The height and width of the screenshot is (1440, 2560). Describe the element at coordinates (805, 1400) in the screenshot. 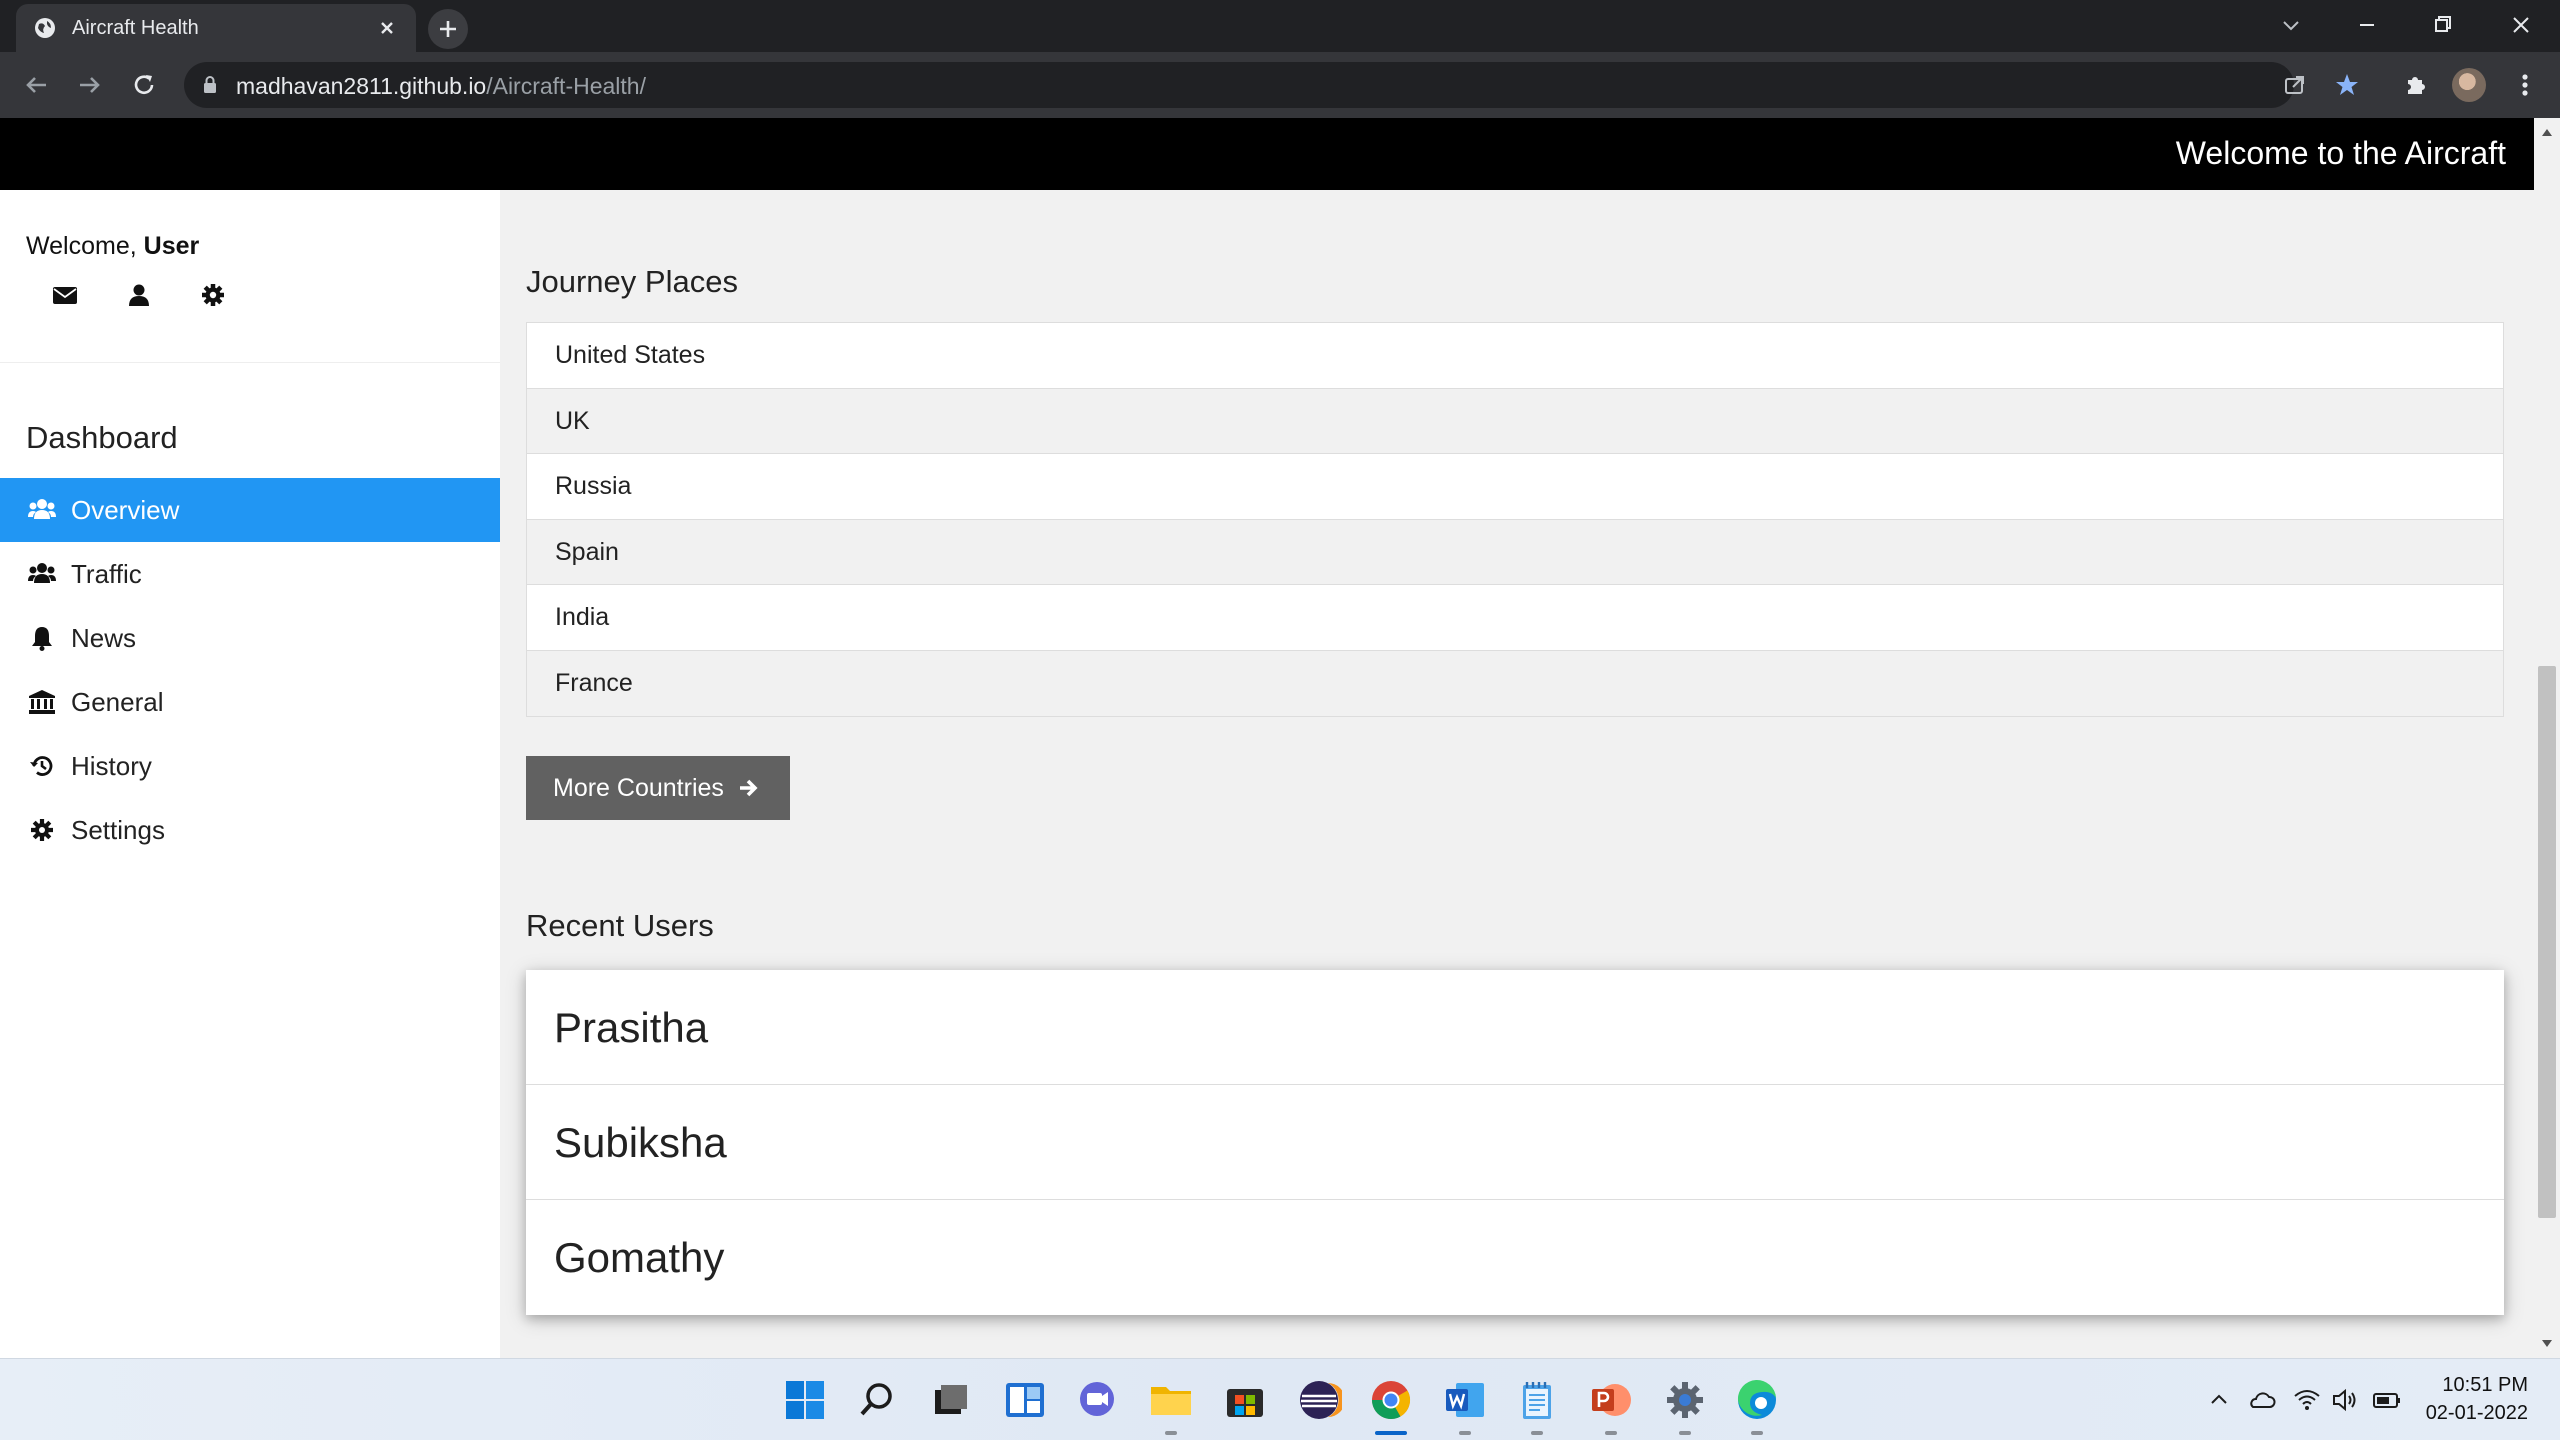

I see `windows-start-icon` at that location.